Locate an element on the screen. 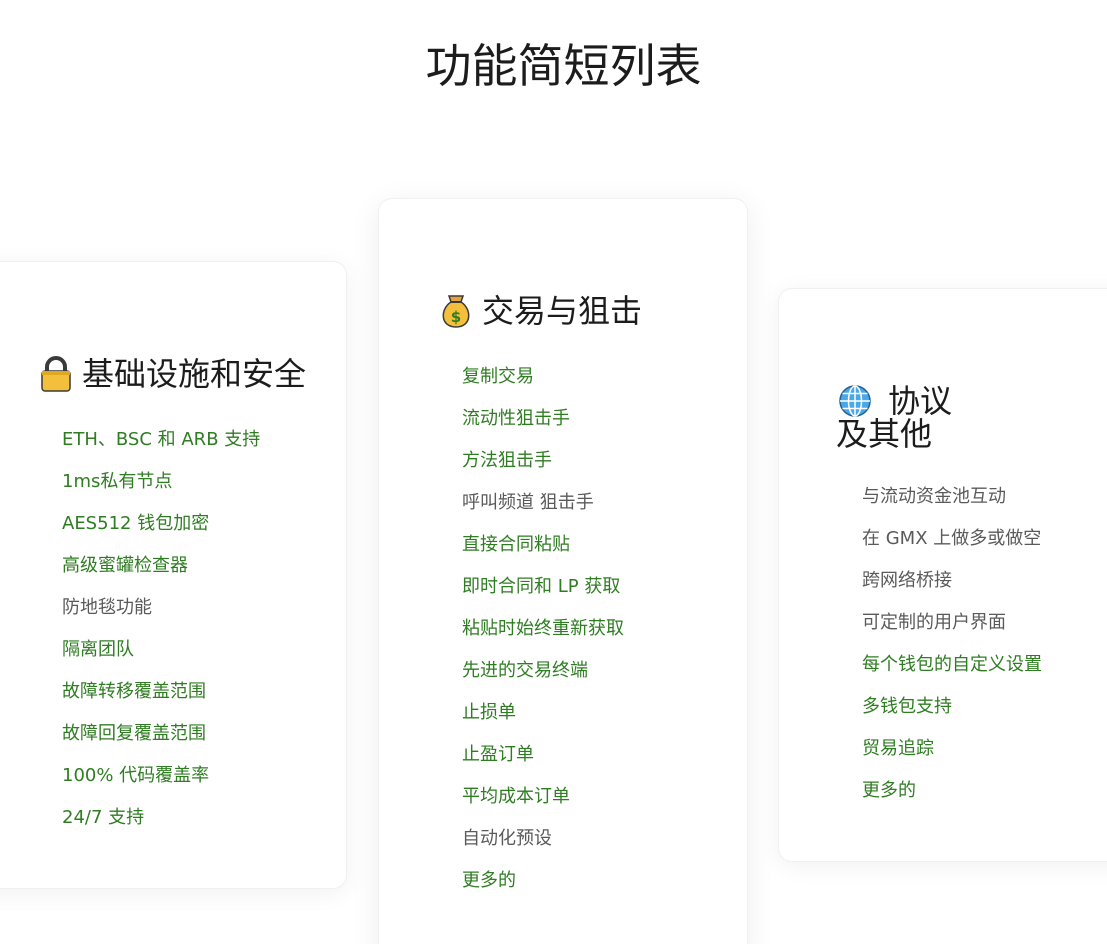 The width and height of the screenshot is (1107, 944). card-heading-text-line2: 及其他 is located at coordinates (884, 434).